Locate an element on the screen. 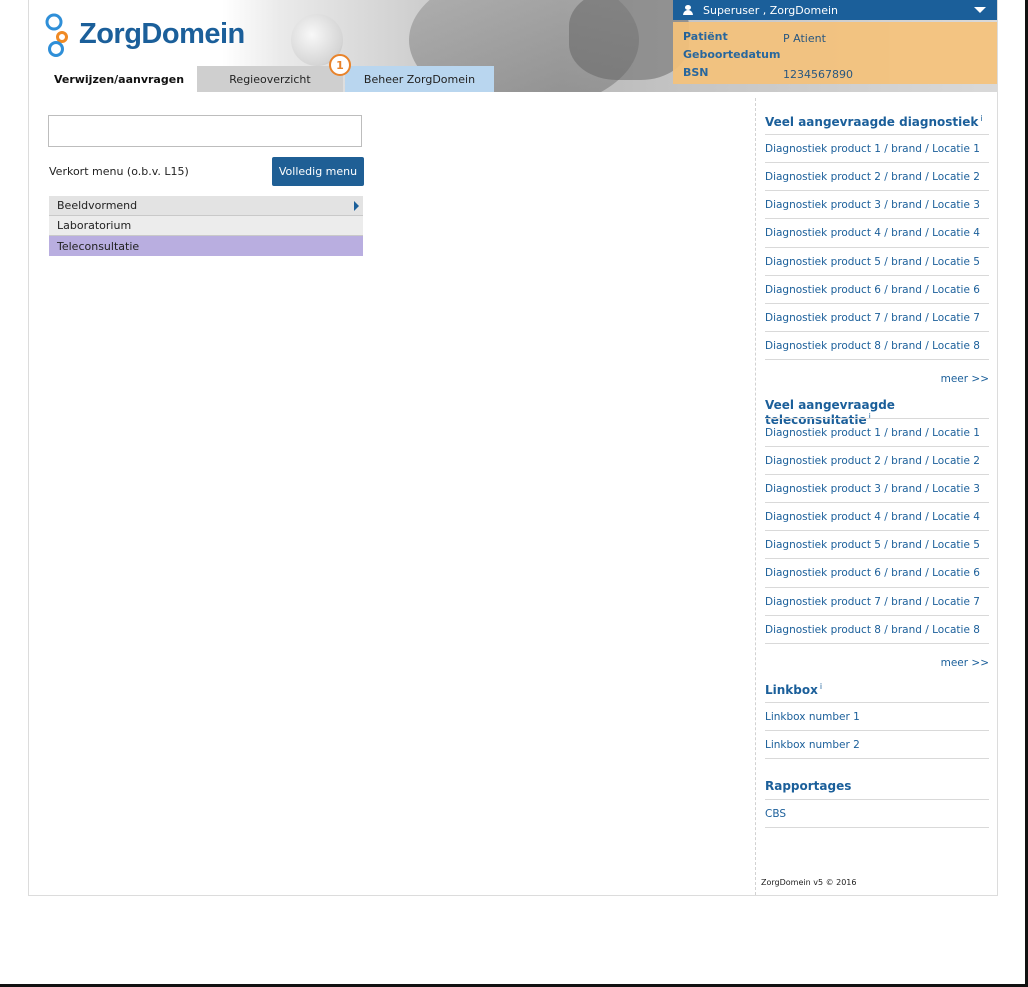 This screenshot has height=987, width=1028. diagnostiek-title: Veel aangevraagde diagnostiek i is located at coordinates (874, 121).